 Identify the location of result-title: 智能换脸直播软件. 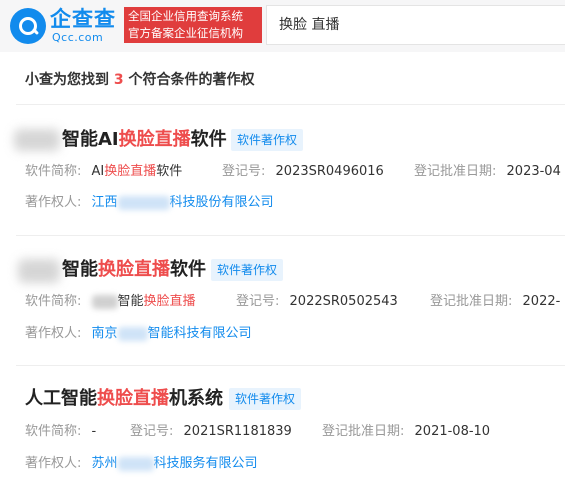
(134, 270).